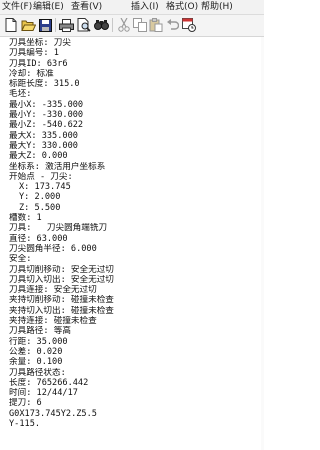 This screenshot has height=450, width=320. Describe the element at coordinates (36, 351) in the screenshot. I see `text-line: 公差: 0.020` at that location.